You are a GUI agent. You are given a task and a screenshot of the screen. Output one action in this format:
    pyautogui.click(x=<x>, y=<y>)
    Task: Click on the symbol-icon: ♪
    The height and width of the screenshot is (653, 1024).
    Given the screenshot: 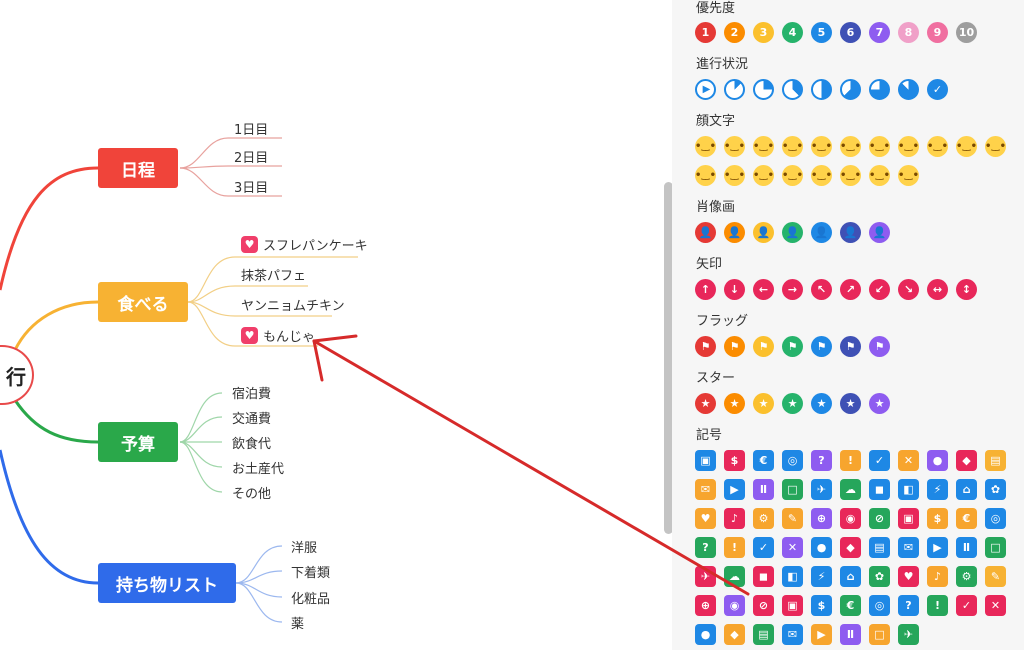 What is the action you would take?
    pyautogui.click(x=734, y=518)
    